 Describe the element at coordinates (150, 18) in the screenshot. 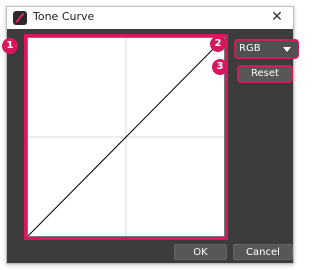

I see `title-bar: Tone Curve ✕` at that location.